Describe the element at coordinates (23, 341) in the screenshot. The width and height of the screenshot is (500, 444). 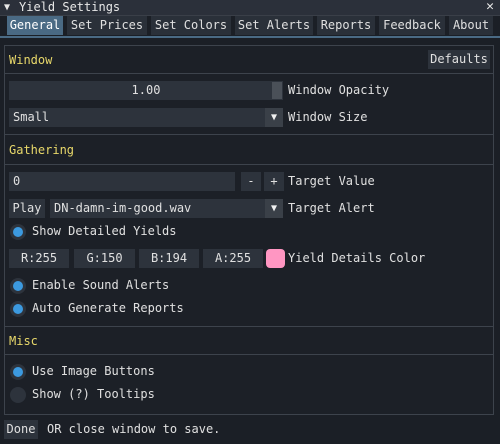
I see `section-header-misc: Misc` at that location.